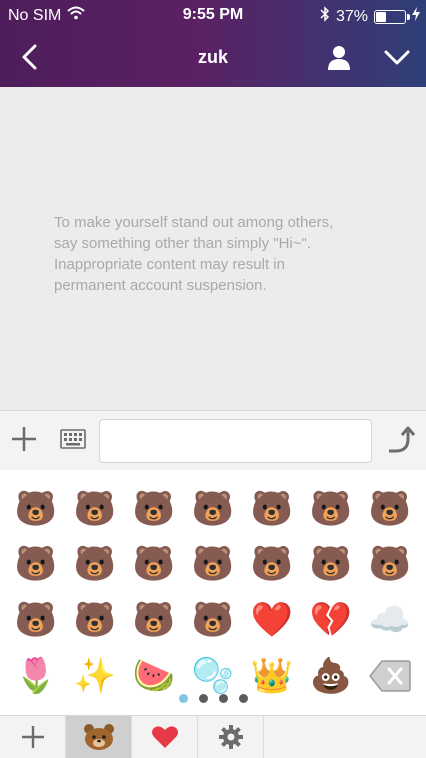 The height and width of the screenshot is (758, 426). I want to click on keyboard-button, so click(73, 439).